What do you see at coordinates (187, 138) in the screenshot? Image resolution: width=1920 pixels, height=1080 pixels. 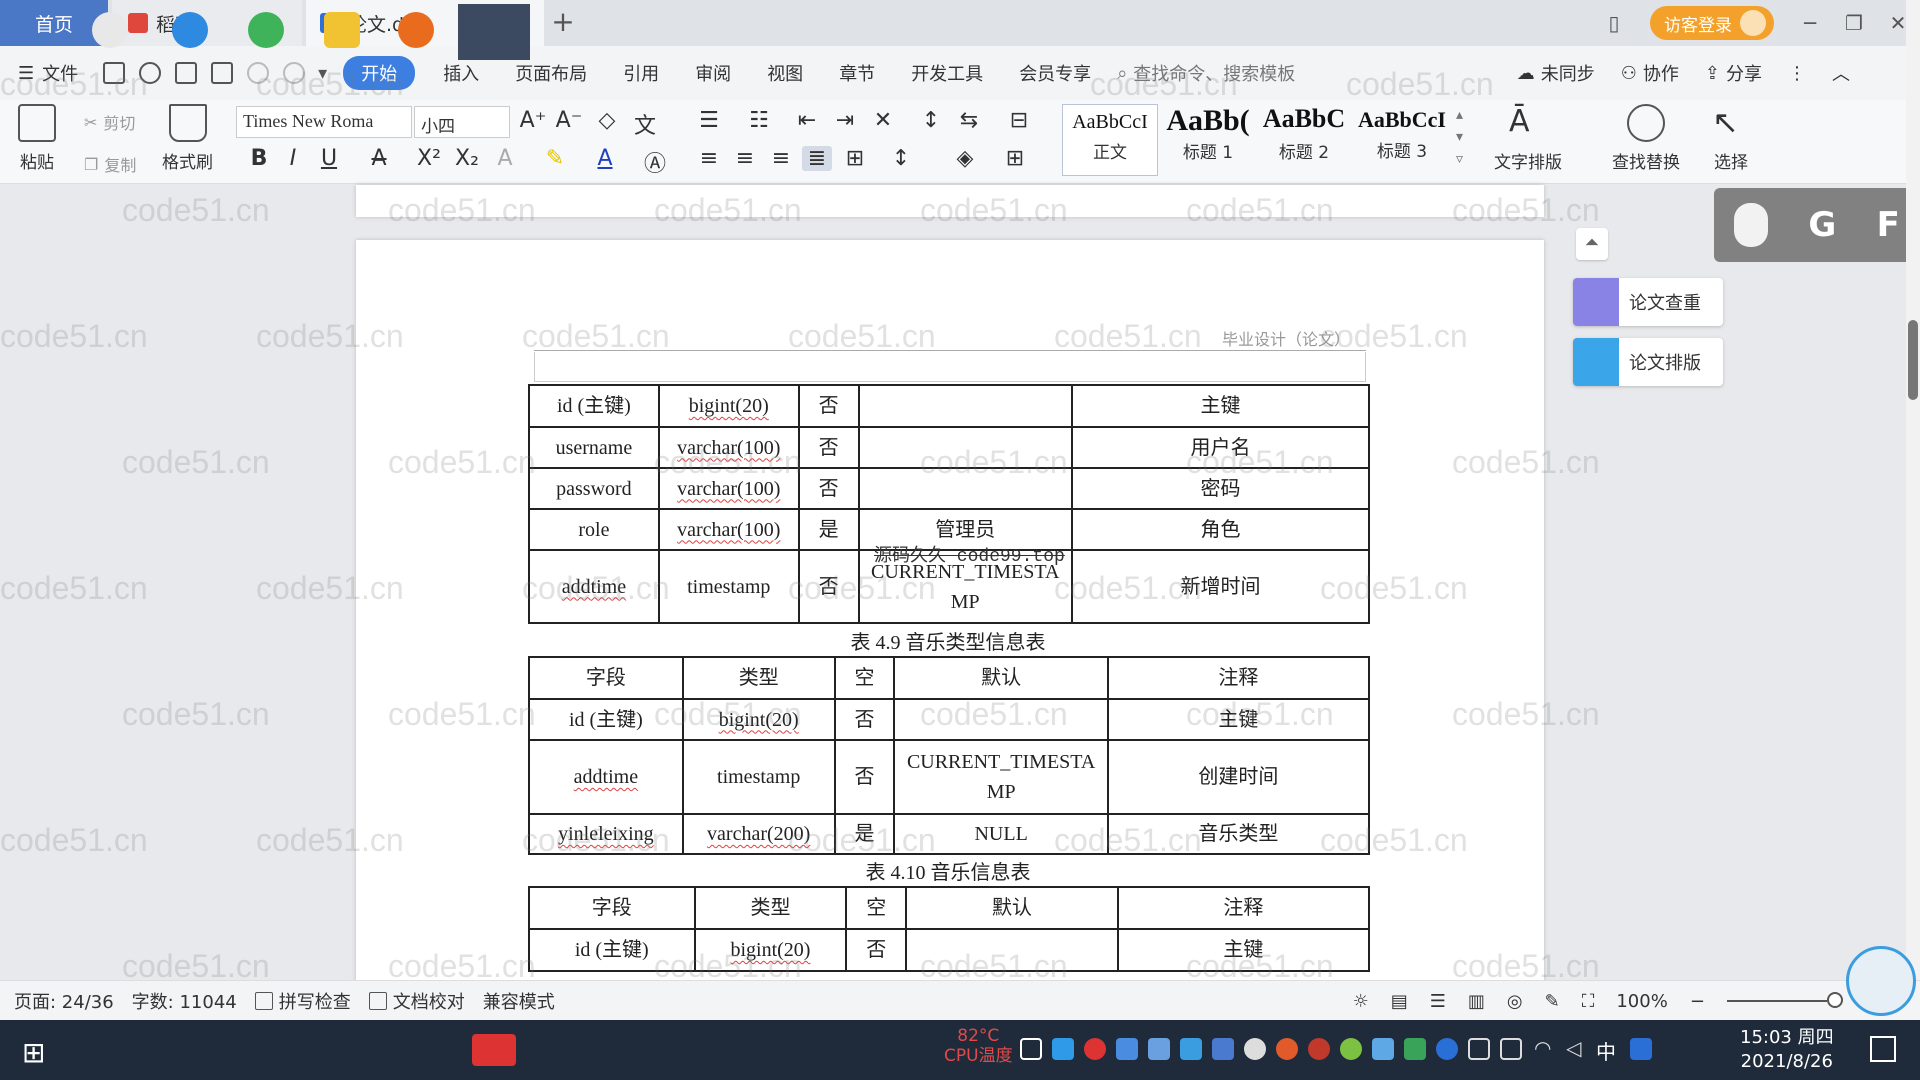 I see `format-painter-button: 格式刷` at bounding box center [187, 138].